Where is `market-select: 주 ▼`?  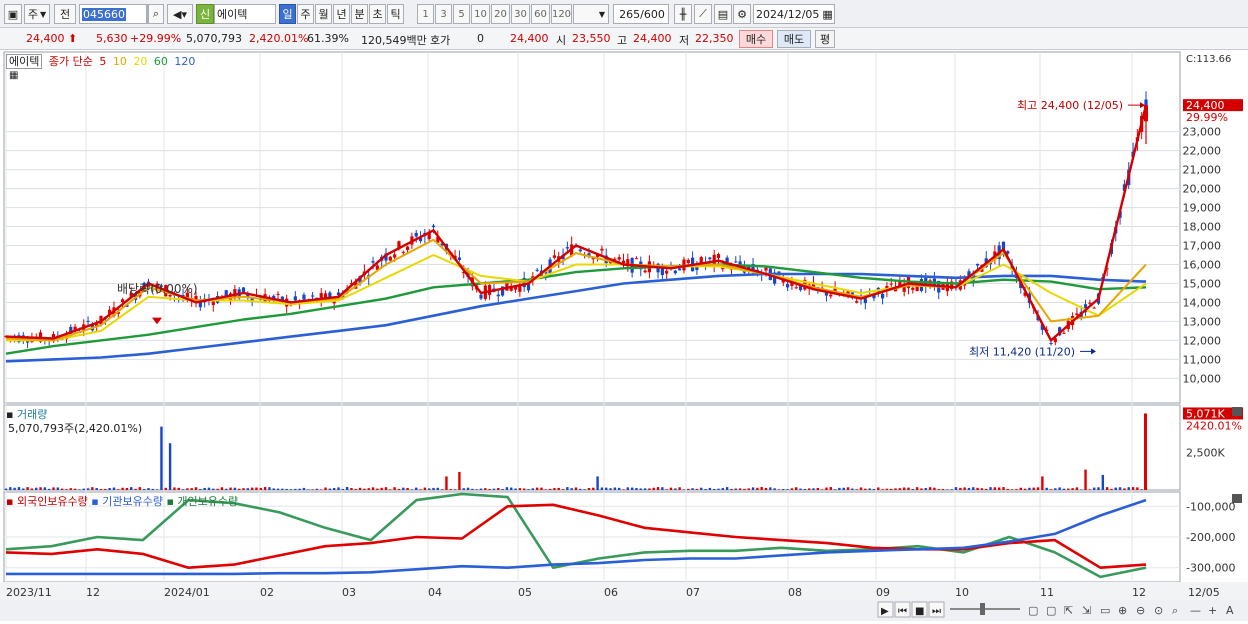 market-select: 주 ▼ is located at coordinates (37, 14).